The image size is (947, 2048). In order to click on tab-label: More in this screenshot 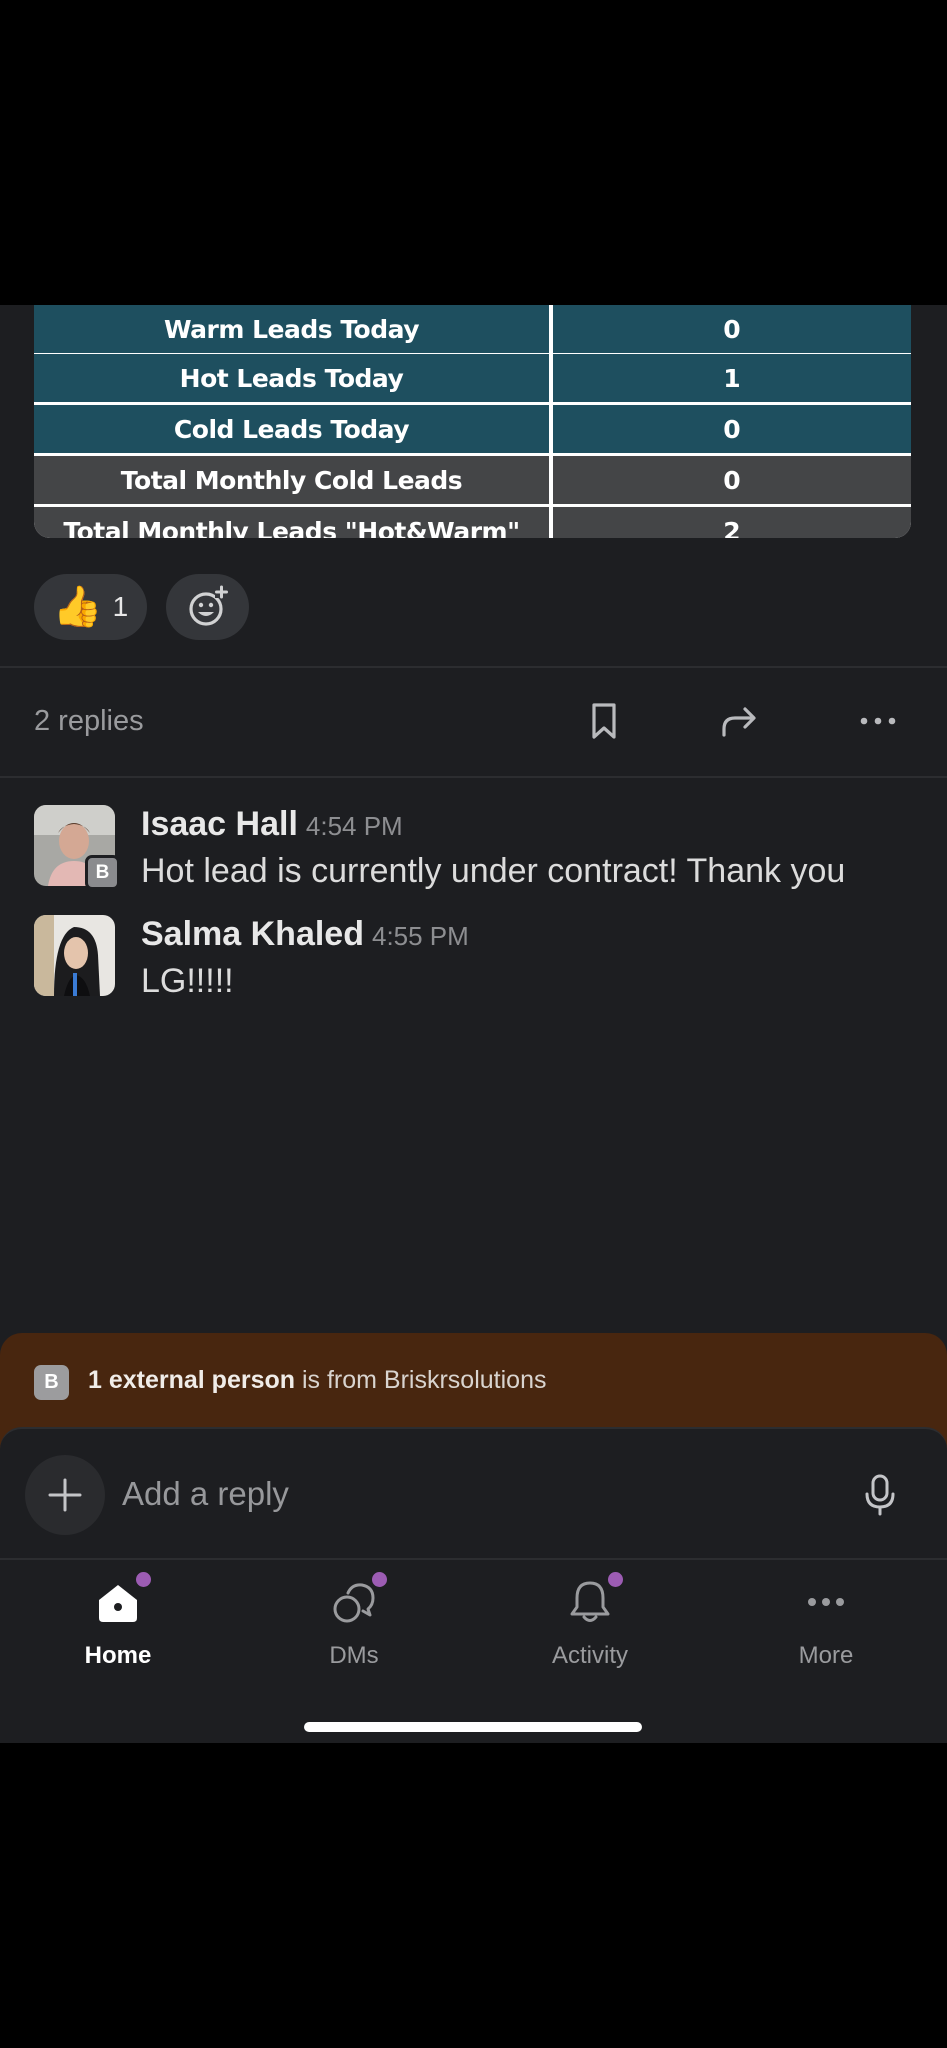, I will do `click(826, 1655)`.